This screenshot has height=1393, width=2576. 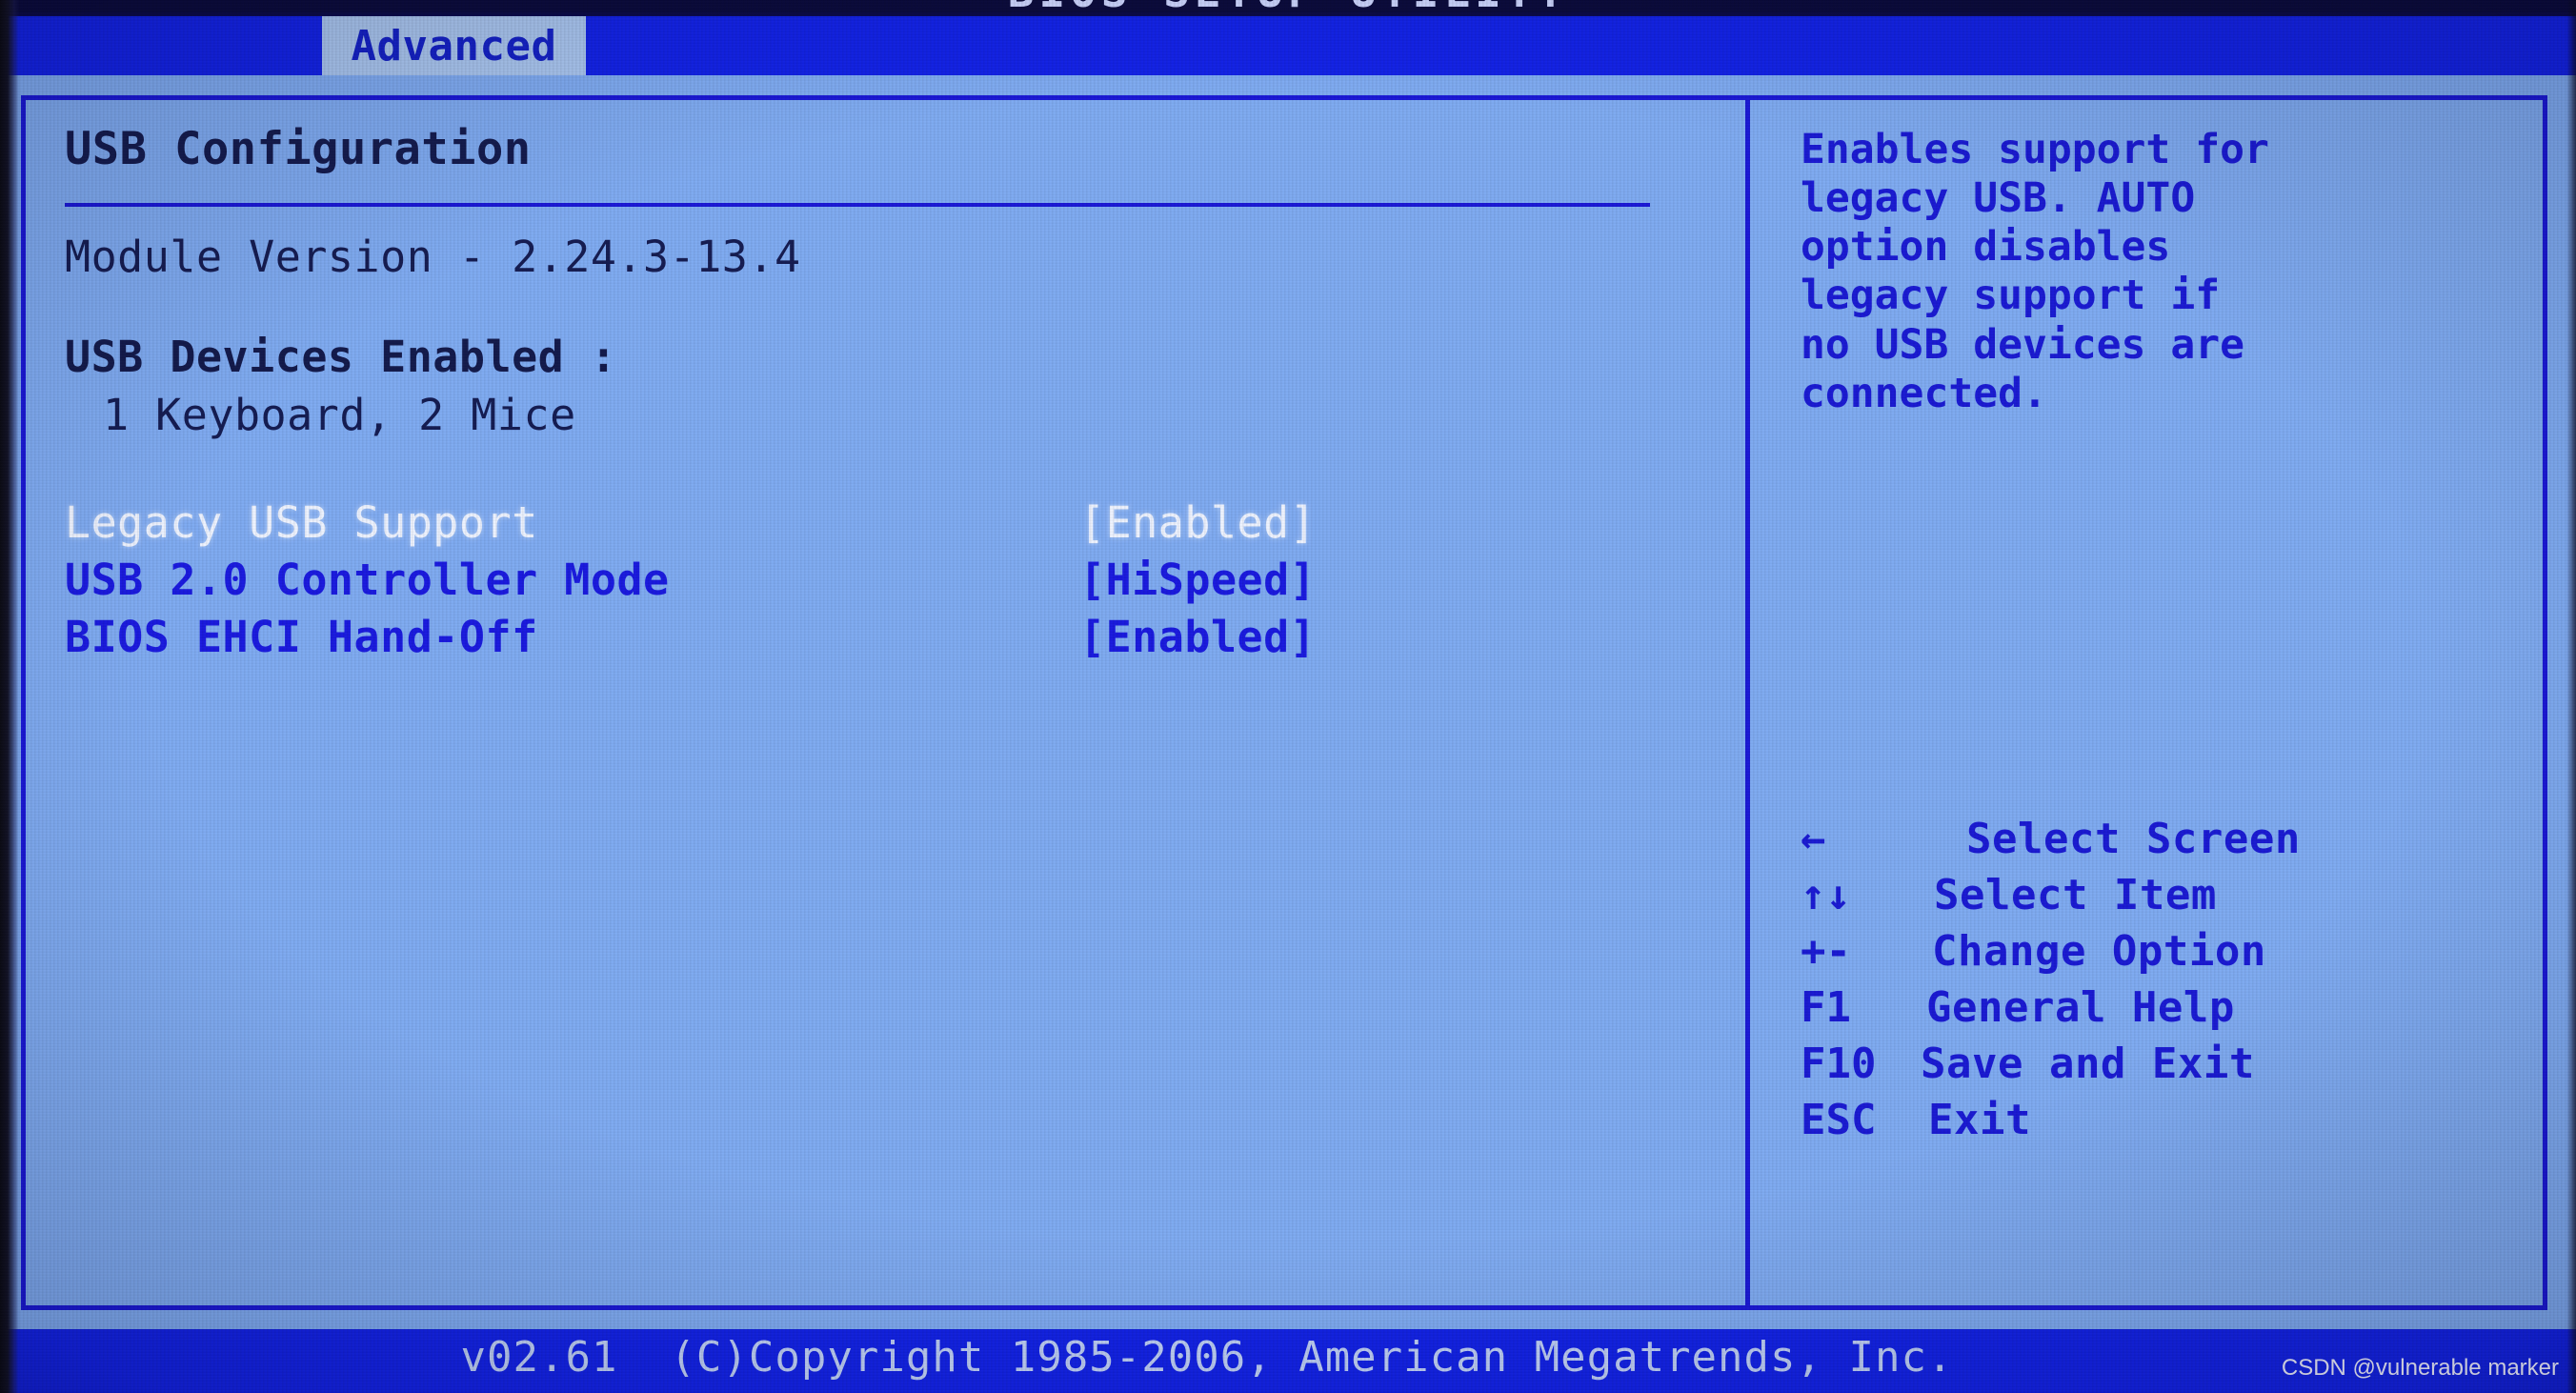 What do you see at coordinates (2088, 1064) in the screenshot?
I see `key-legend-label: Save and Exit` at bounding box center [2088, 1064].